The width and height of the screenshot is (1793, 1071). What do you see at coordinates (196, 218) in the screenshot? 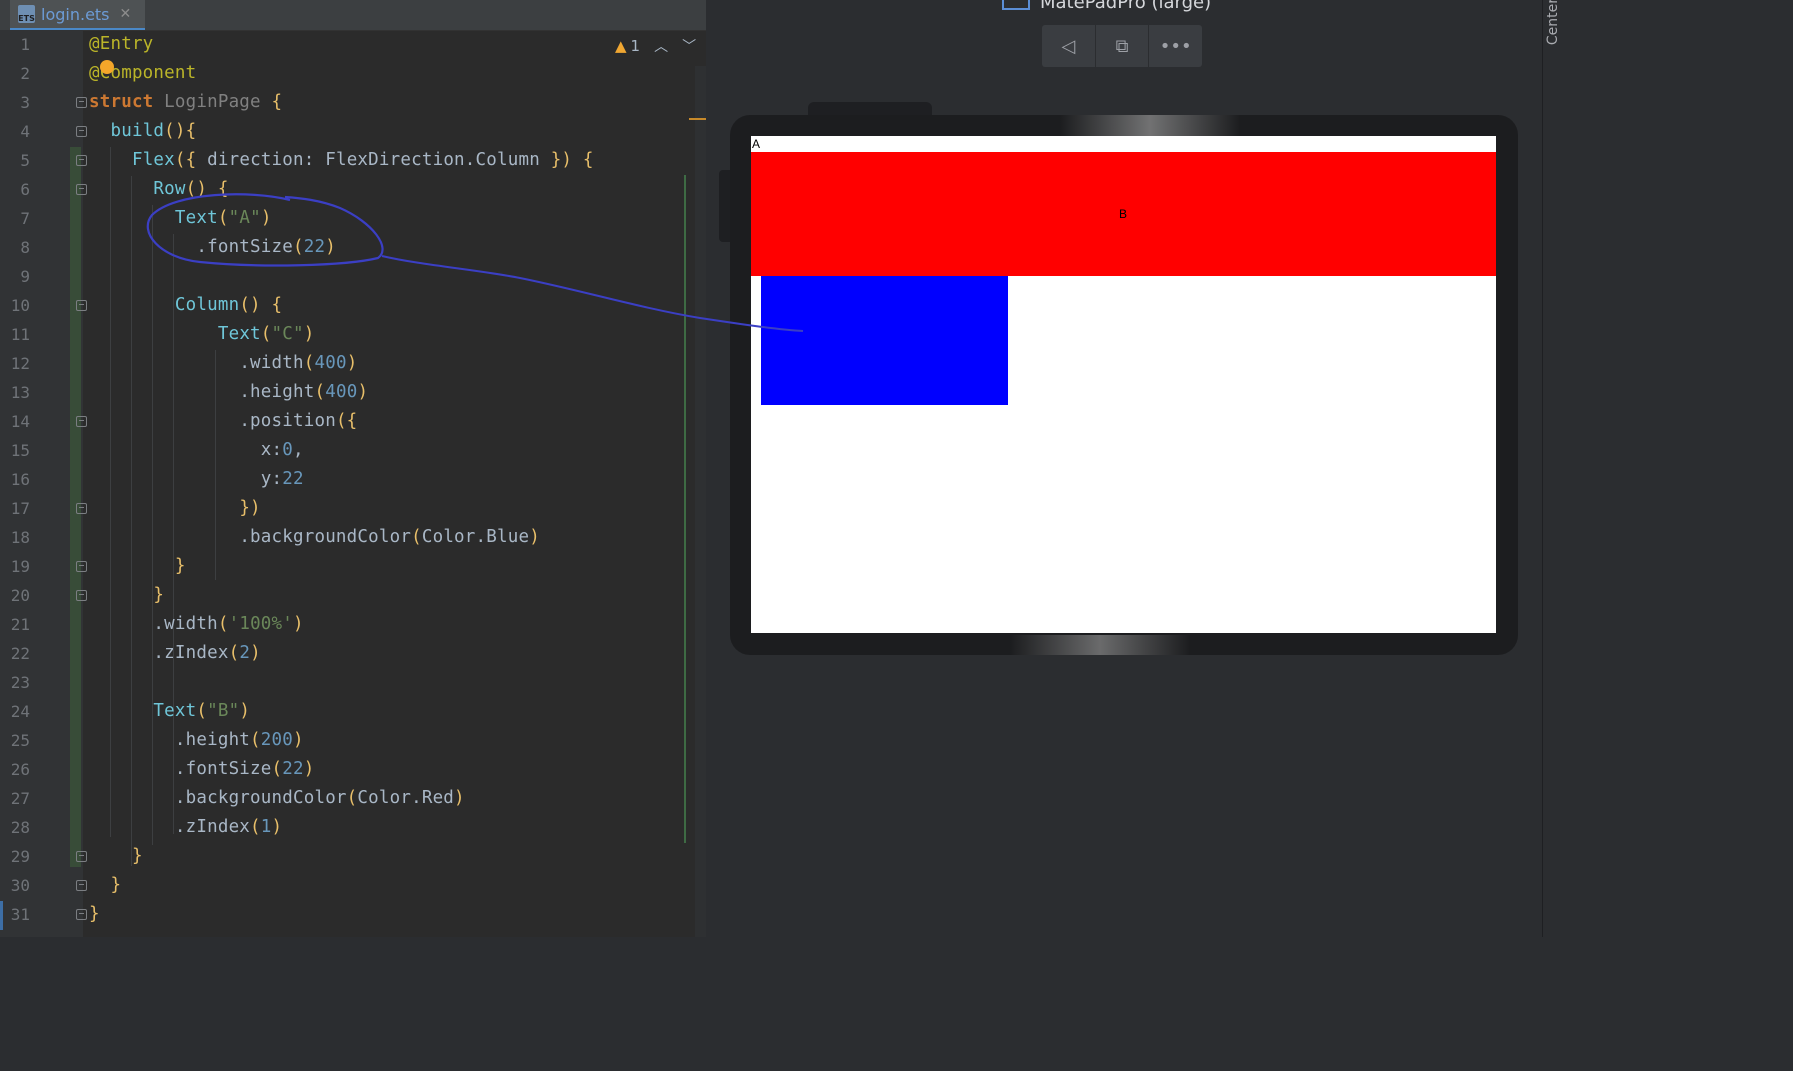
I see `code-token: Text` at bounding box center [196, 218].